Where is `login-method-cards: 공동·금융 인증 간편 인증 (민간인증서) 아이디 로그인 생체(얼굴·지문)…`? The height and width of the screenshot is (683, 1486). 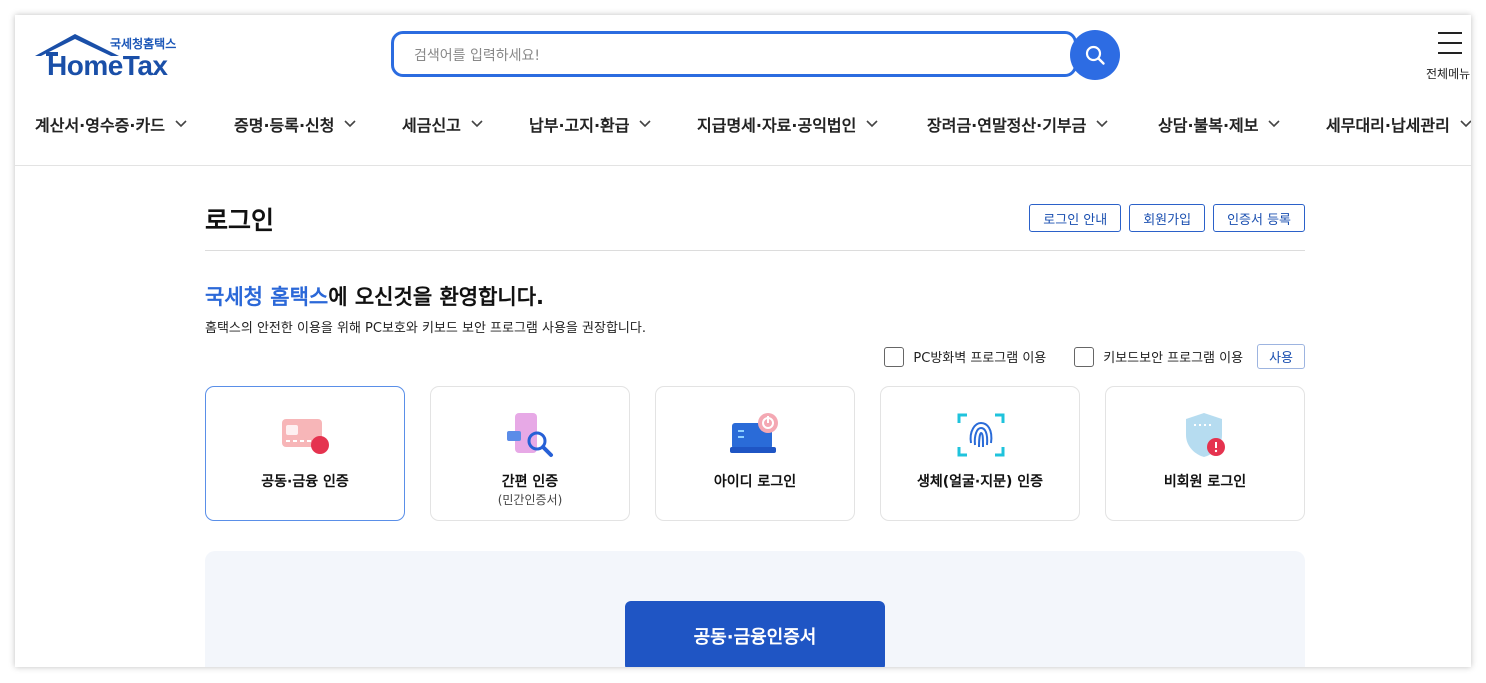
login-method-cards: 공동·금융 인증 간편 인증 (민간인증서) 아이디 로그인 생체(얼굴·지문)… is located at coordinates (755, 453).